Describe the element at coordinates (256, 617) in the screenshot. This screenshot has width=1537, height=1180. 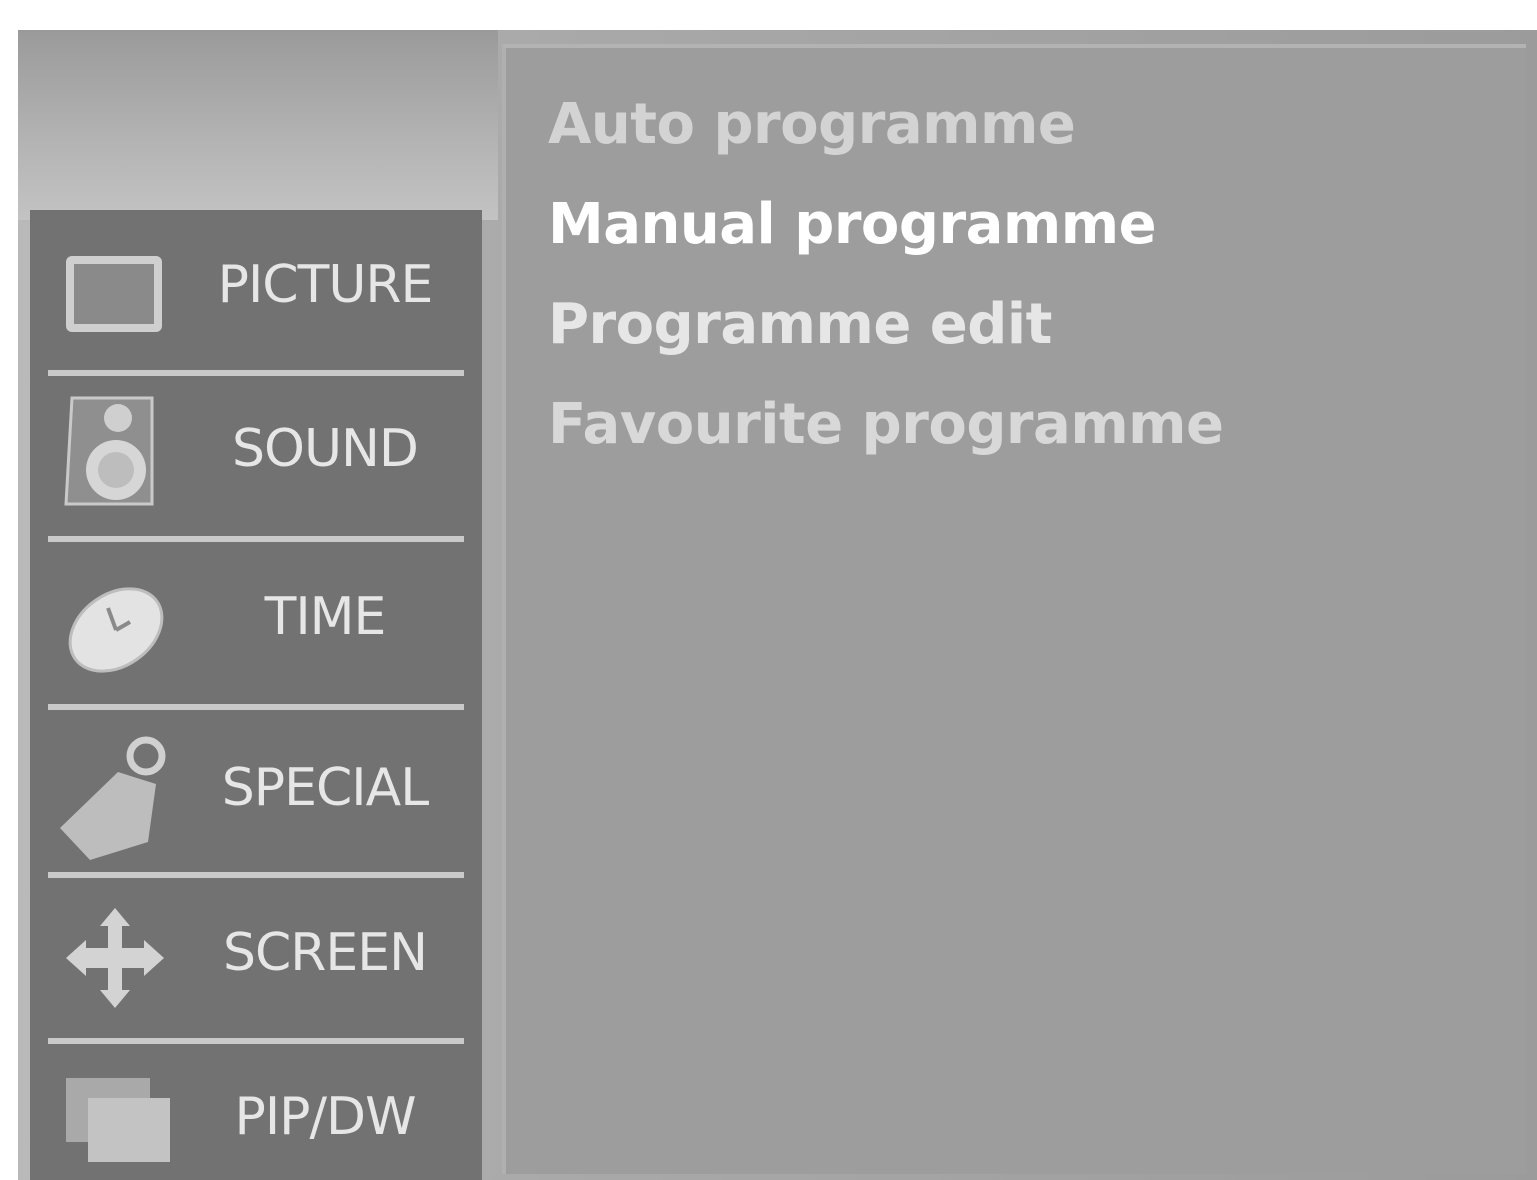
I see `sidebar-item-time: TIME` at that location.